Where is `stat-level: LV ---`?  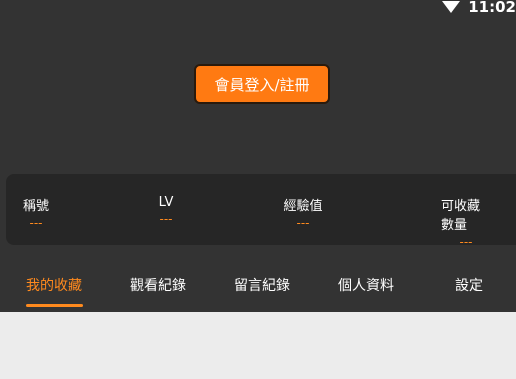 stat-level: LV --- is located at coordinates (166, 210).